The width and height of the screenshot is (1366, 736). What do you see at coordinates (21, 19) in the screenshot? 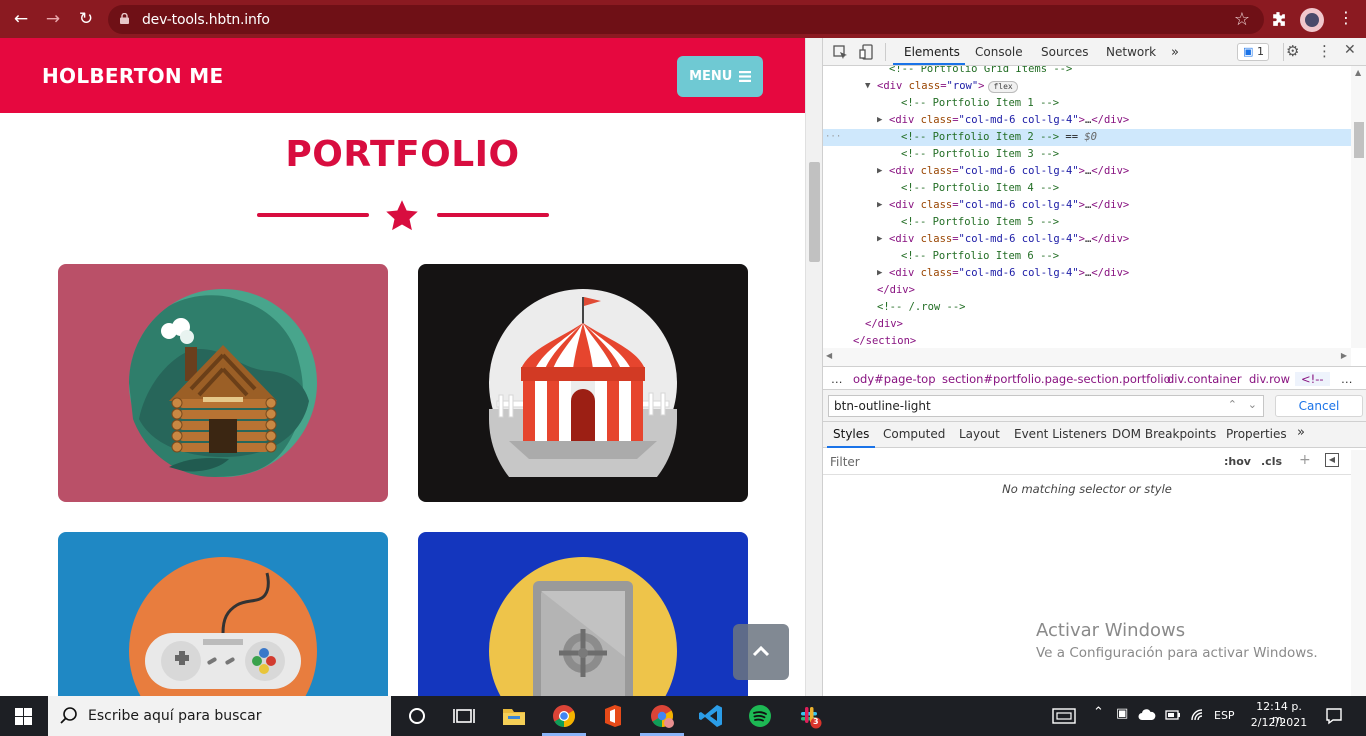
I see `back-arrow-icon: ←` at bounding box center [21, 19].